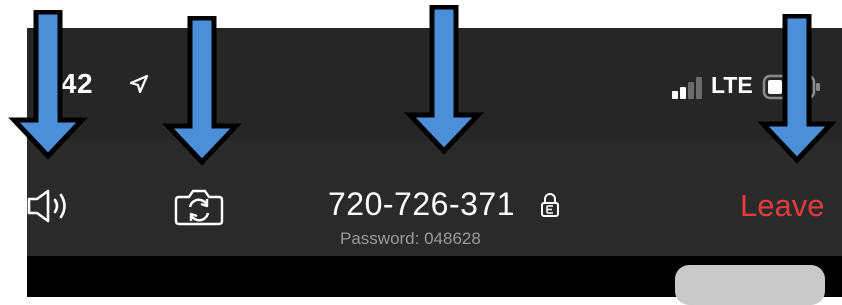  Describe the element at coordinates (732, 85) in the screenshot. I see `network-label: LTE` at that location.